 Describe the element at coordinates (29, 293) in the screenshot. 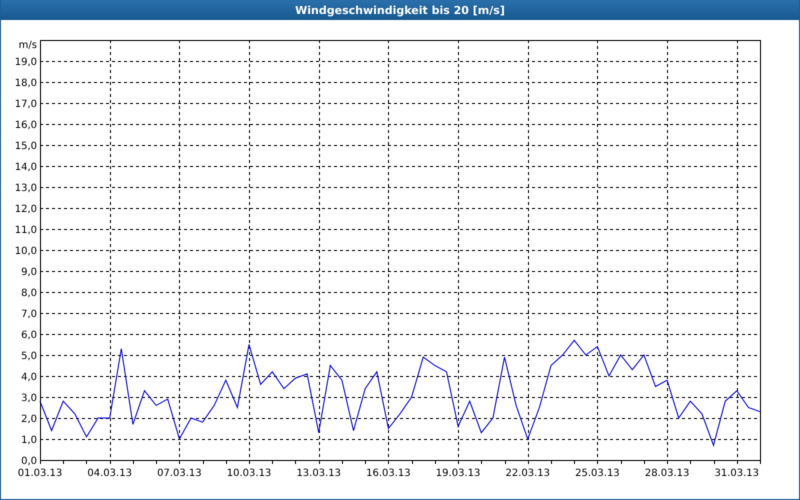

I see `y-axis-label: 8,0` at that location.